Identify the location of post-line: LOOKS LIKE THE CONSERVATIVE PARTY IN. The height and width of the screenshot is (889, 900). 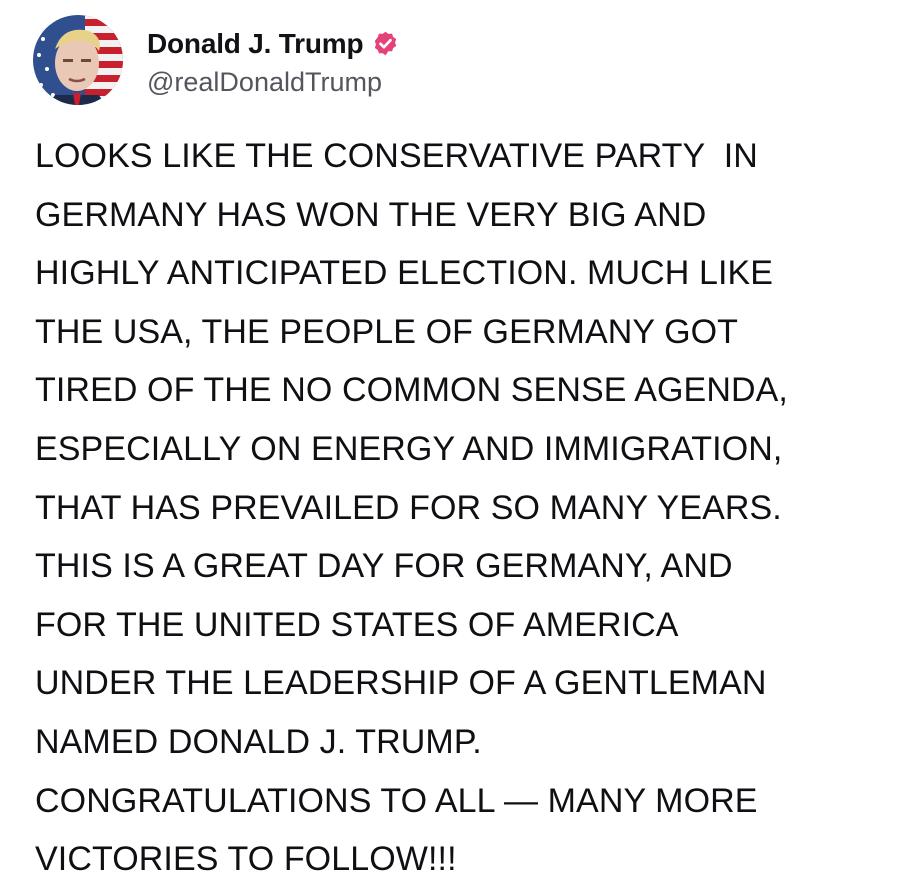
(396, 156).